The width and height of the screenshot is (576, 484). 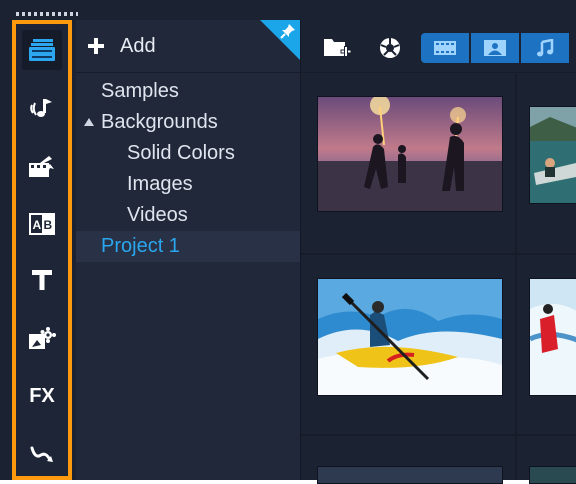 What do you see at coordinates (157, 215) in the screenshot?
I see `tree-item-label: Videos` at bounding box center [157, 215].